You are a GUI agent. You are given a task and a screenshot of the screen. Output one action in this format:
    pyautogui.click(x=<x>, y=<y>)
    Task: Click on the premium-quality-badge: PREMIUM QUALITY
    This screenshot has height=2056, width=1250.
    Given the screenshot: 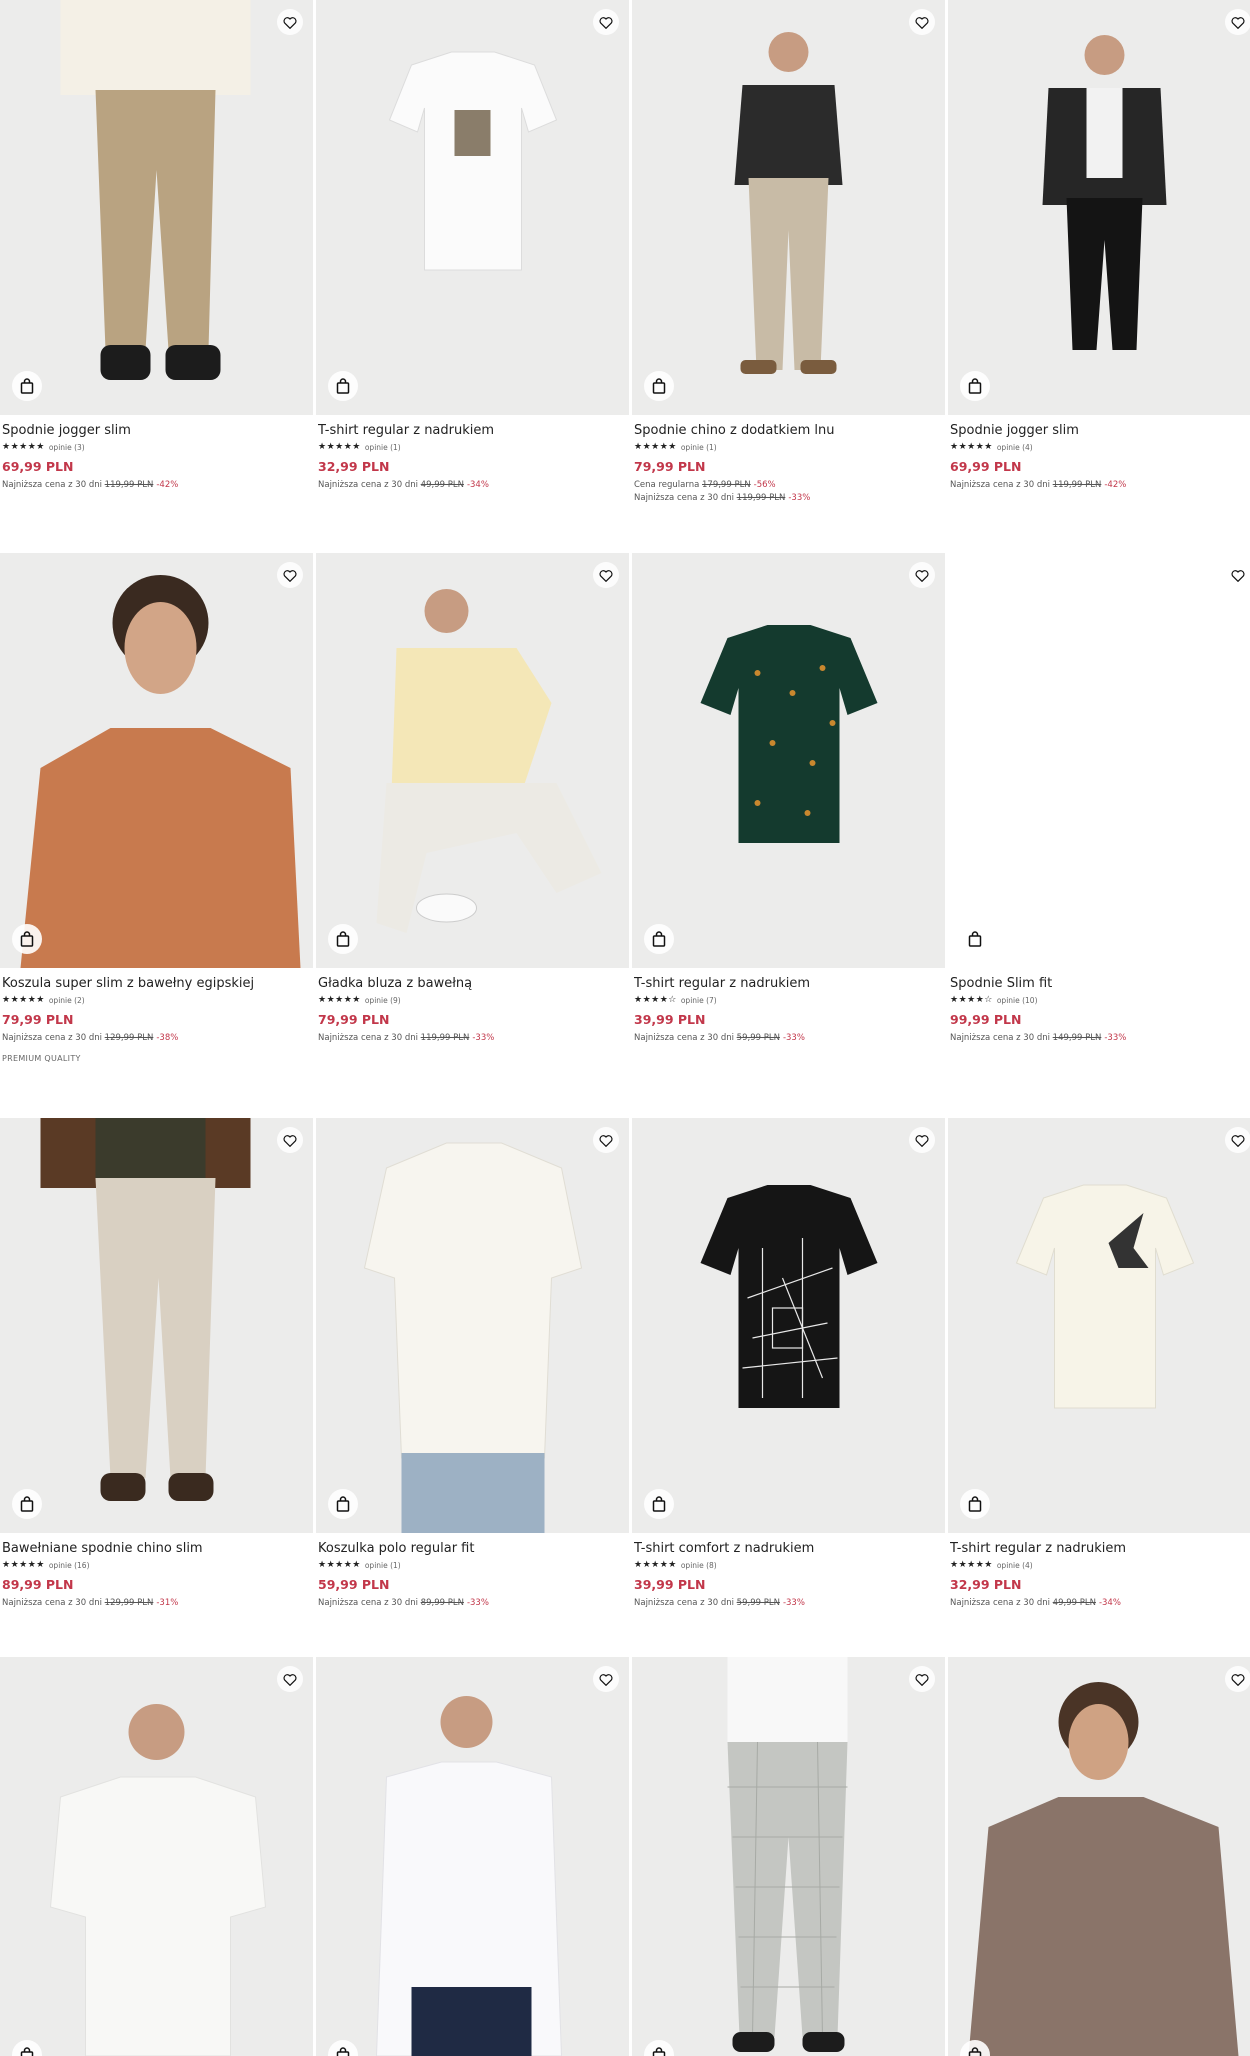 What is the action you would take?
    pyautogui.click(x=41, y=1058)
    